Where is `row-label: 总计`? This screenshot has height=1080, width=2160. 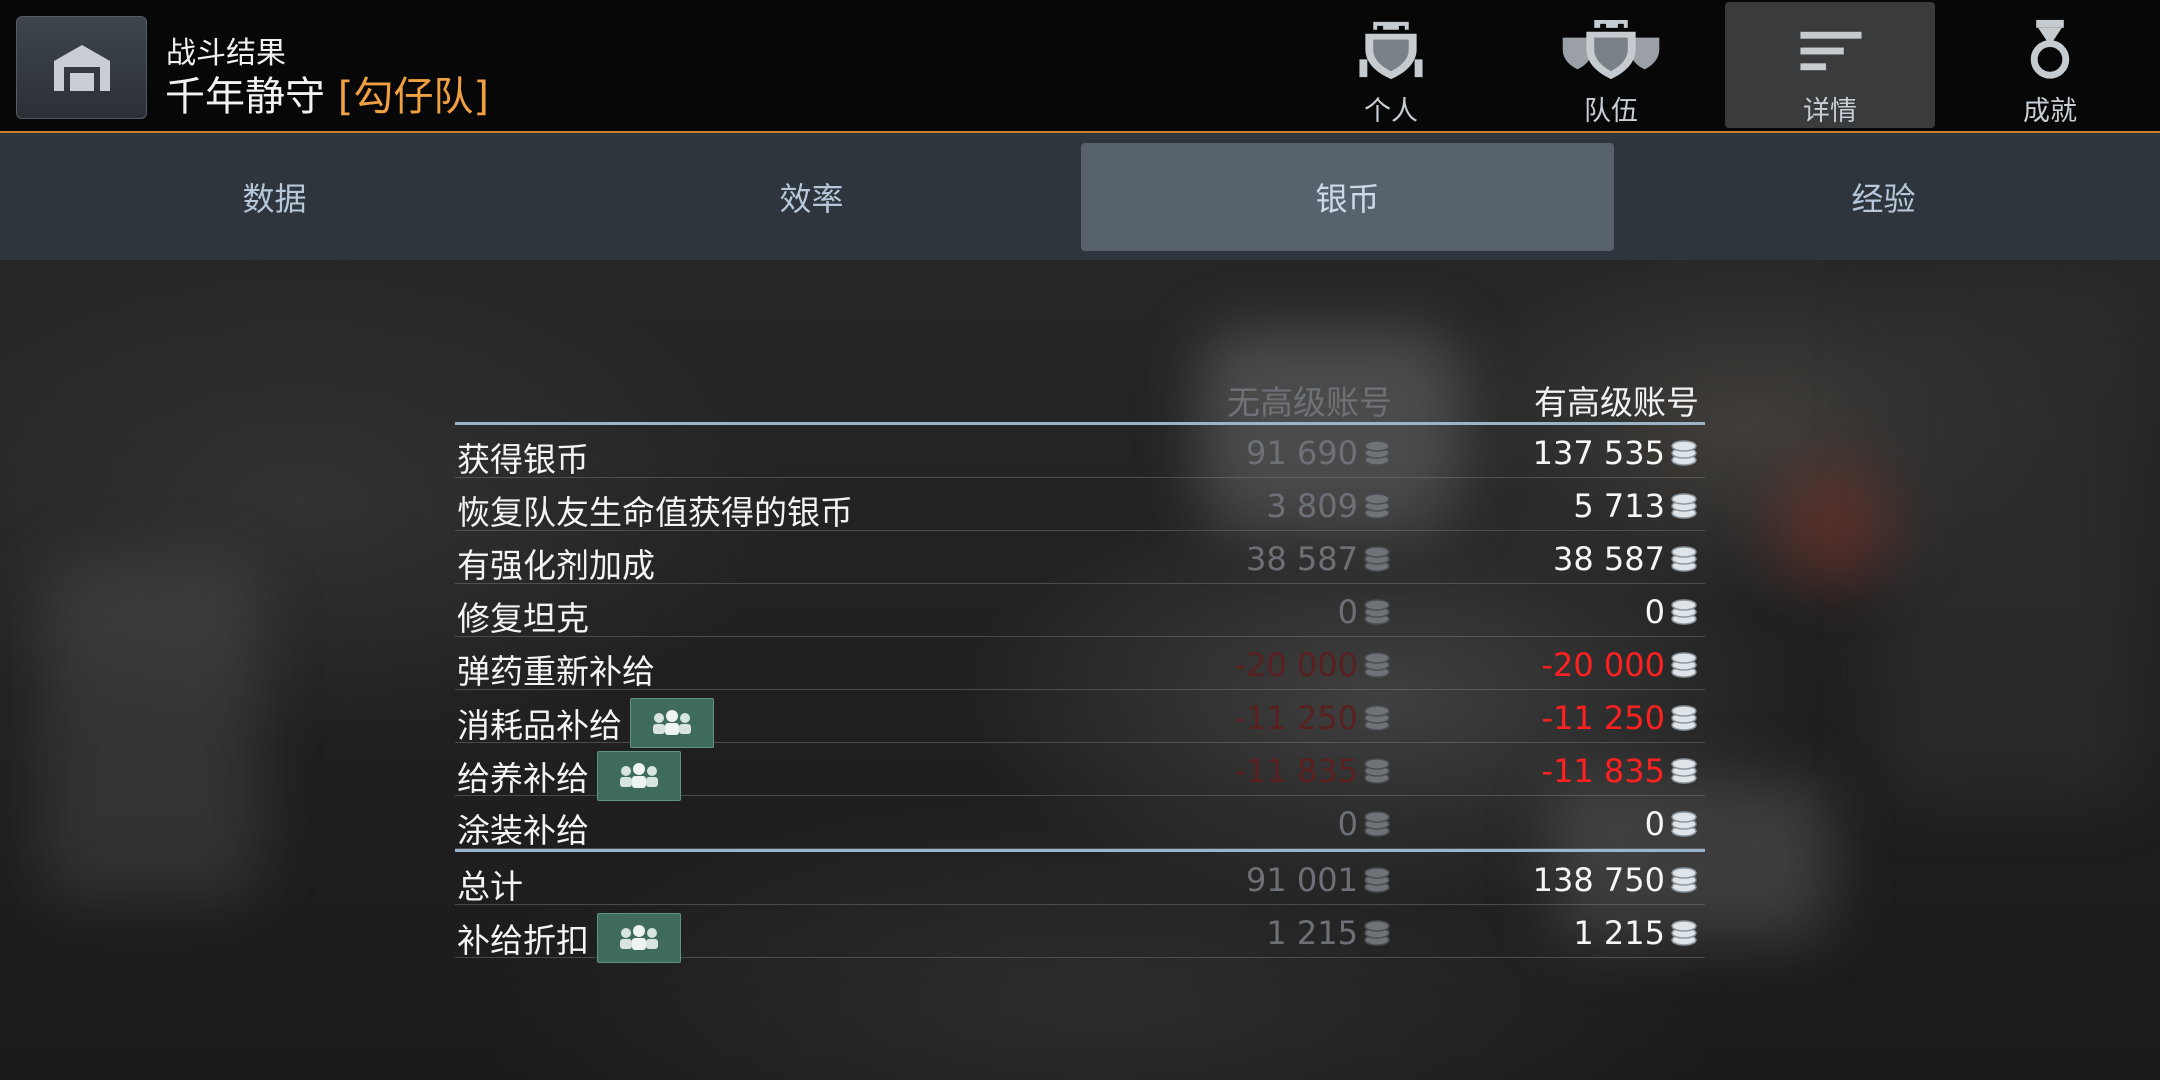 row-label: 总计 is located at coordinates (490, 884).